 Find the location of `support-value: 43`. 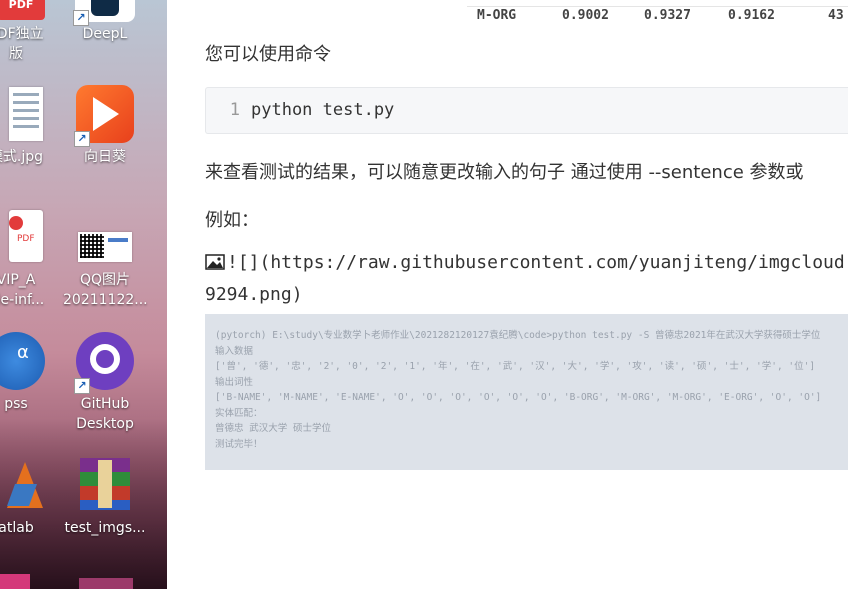

support-value: 43 is located at coordinates (836, 15).